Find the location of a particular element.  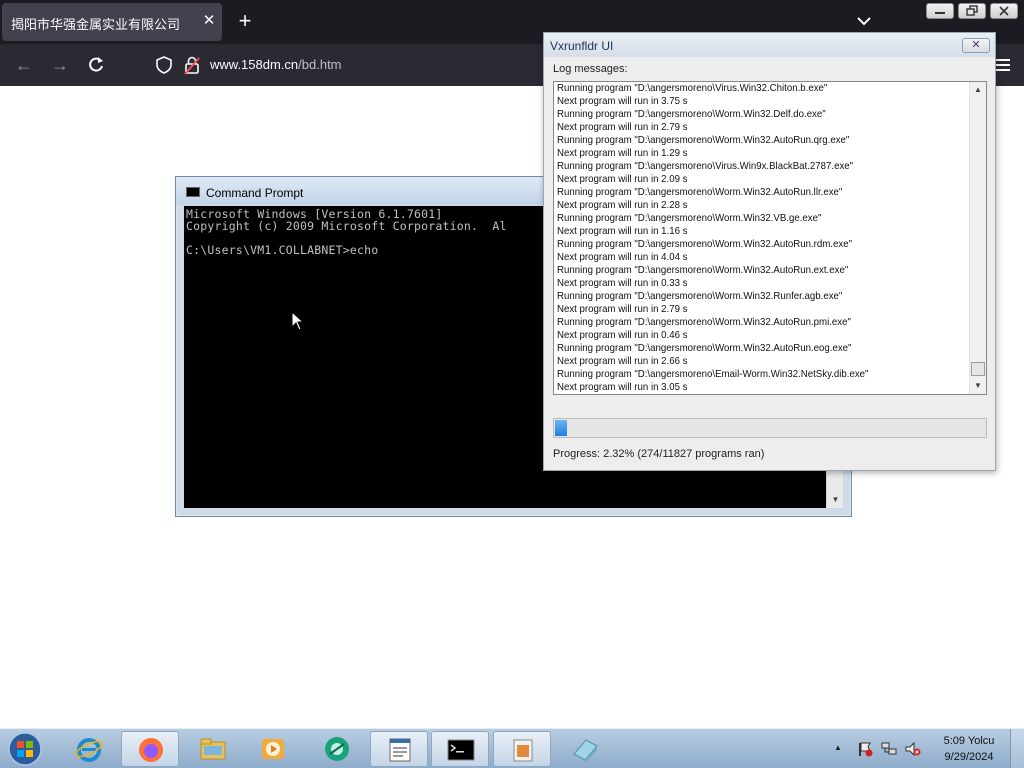

log-line: Next program will run in 0.33 s is located at coordinates (622, 283).